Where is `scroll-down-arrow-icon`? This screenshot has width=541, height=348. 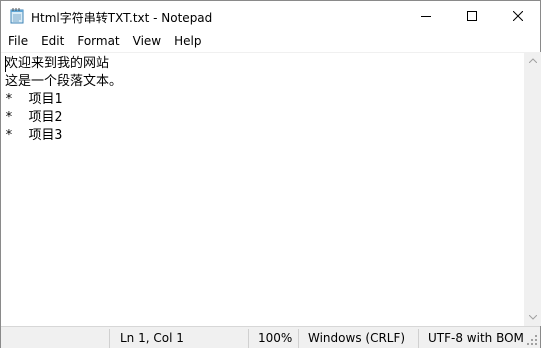
scroll-down-arrow-icon is located at coordinates (532, 317).